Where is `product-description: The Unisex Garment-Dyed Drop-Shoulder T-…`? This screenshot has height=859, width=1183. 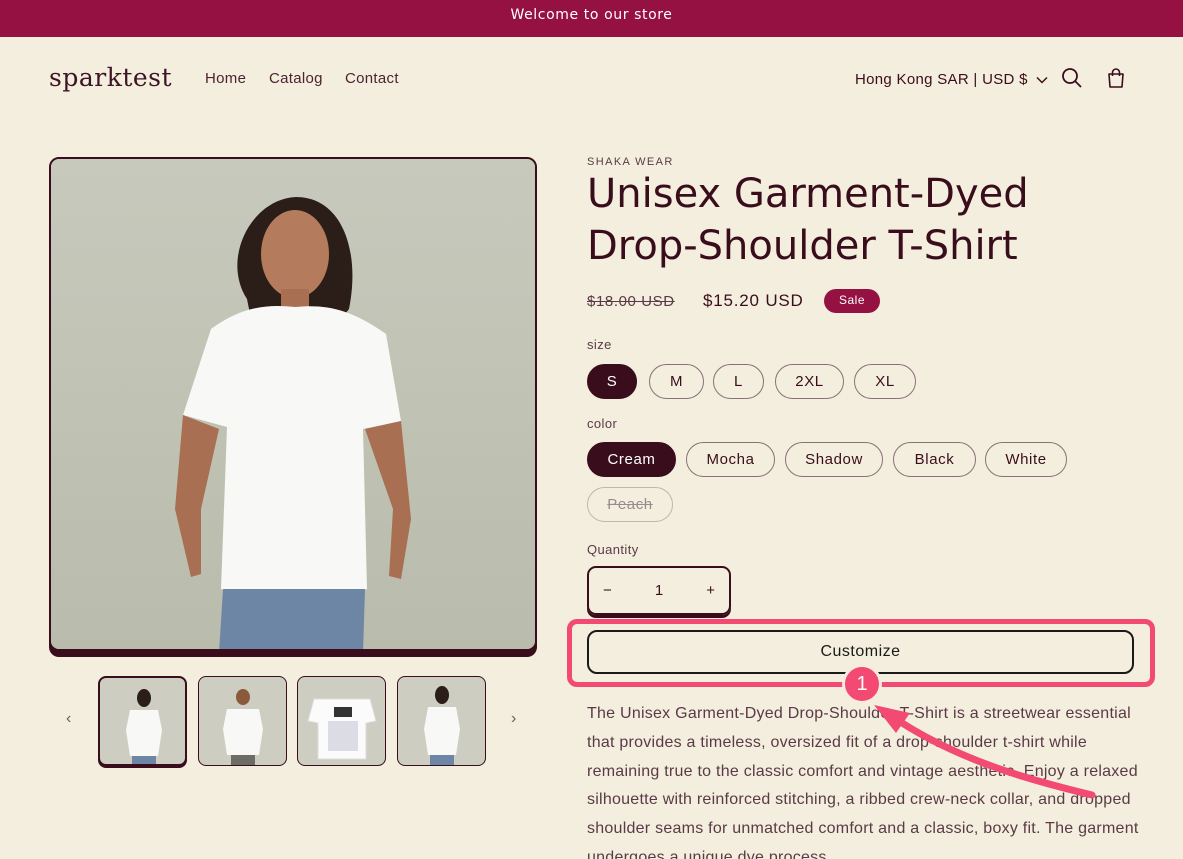
product-description: The Unisex Garment-Dyed Drop-Shoulder T-… is located at coordinates (863, 782).